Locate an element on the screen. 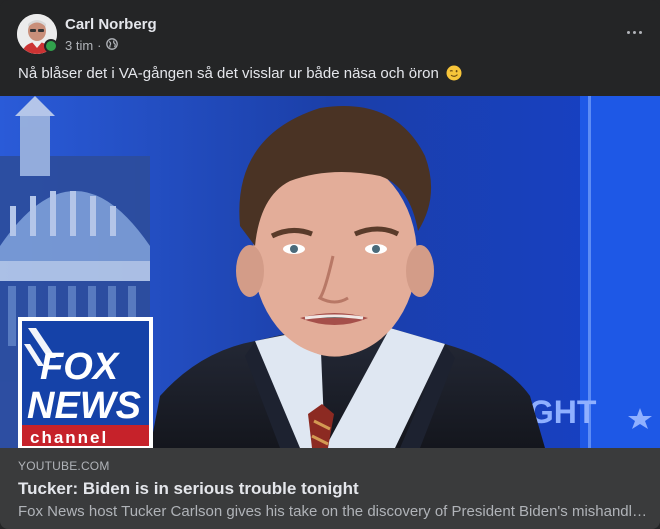 The image size is (660, 529). fox-logo-line2: NEWS is located at coordinates (84, 406).